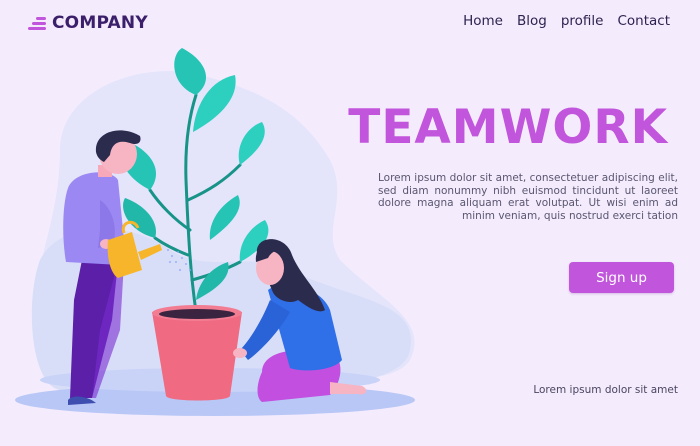 The width and height of the screenshot is (700, 446). Describe the element at coordinates (483, 21) in the screenshot. I see `nav-home: Home` at that location.